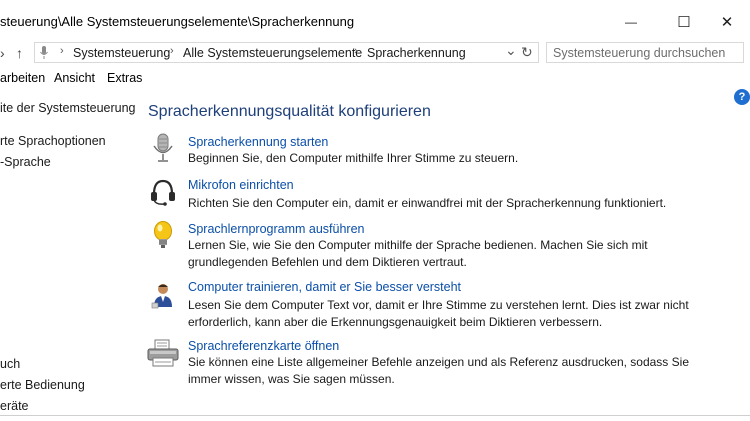 The height and width of the screenshot is (421, 750). What do you see at coordinates (416, 53) in the screenshot?
I see `breadcrumb-spracherkennung: Spracherkennung` at bounding box center [416, 53].